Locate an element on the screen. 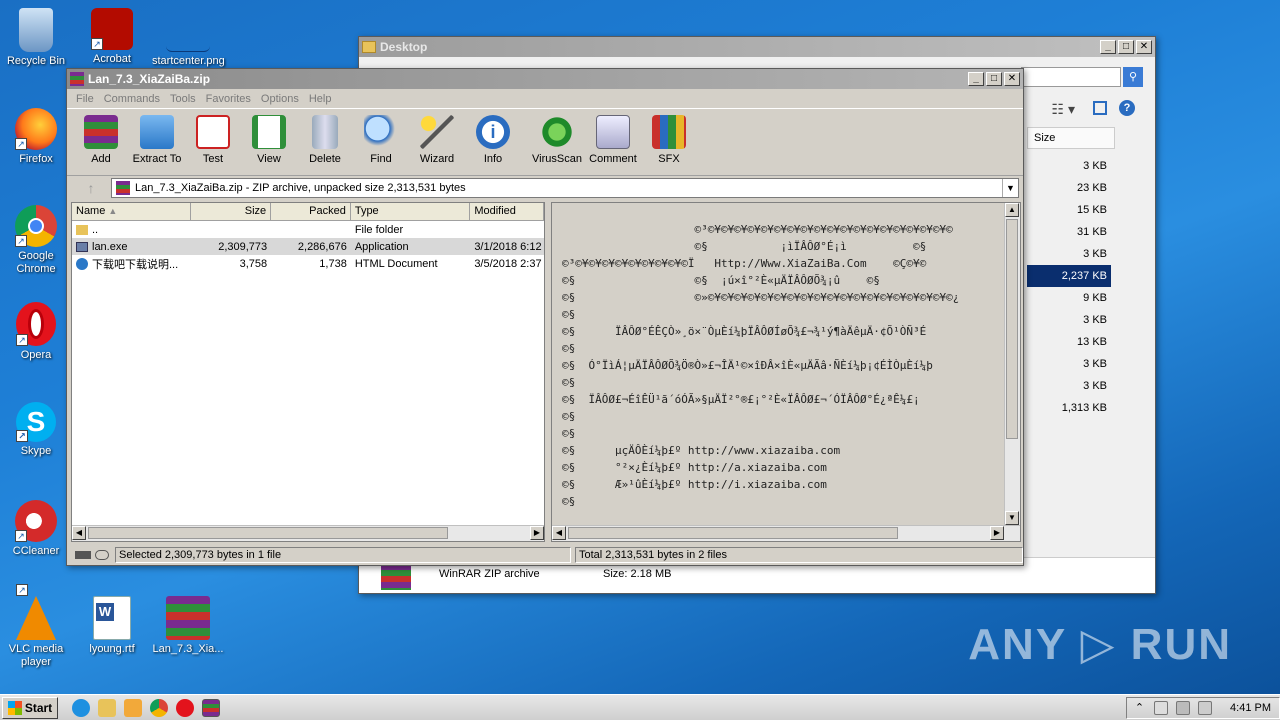 The image size is (1280, 720). virusscan-button: VirusScan is located at coordinates (557, 142).